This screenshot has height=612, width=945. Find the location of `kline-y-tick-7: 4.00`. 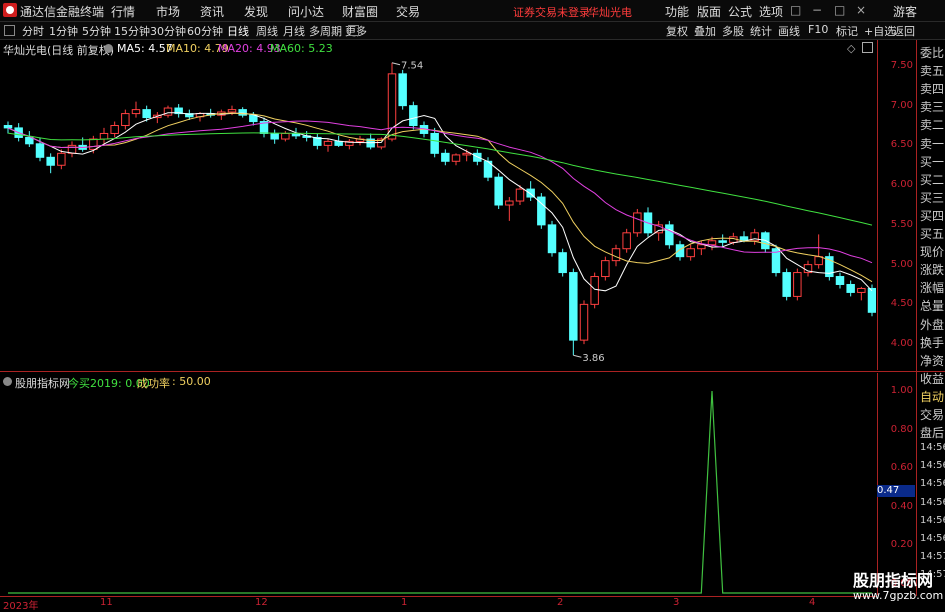

kline-y-tick-7: 4.00 is located at coordinates (901, 344).